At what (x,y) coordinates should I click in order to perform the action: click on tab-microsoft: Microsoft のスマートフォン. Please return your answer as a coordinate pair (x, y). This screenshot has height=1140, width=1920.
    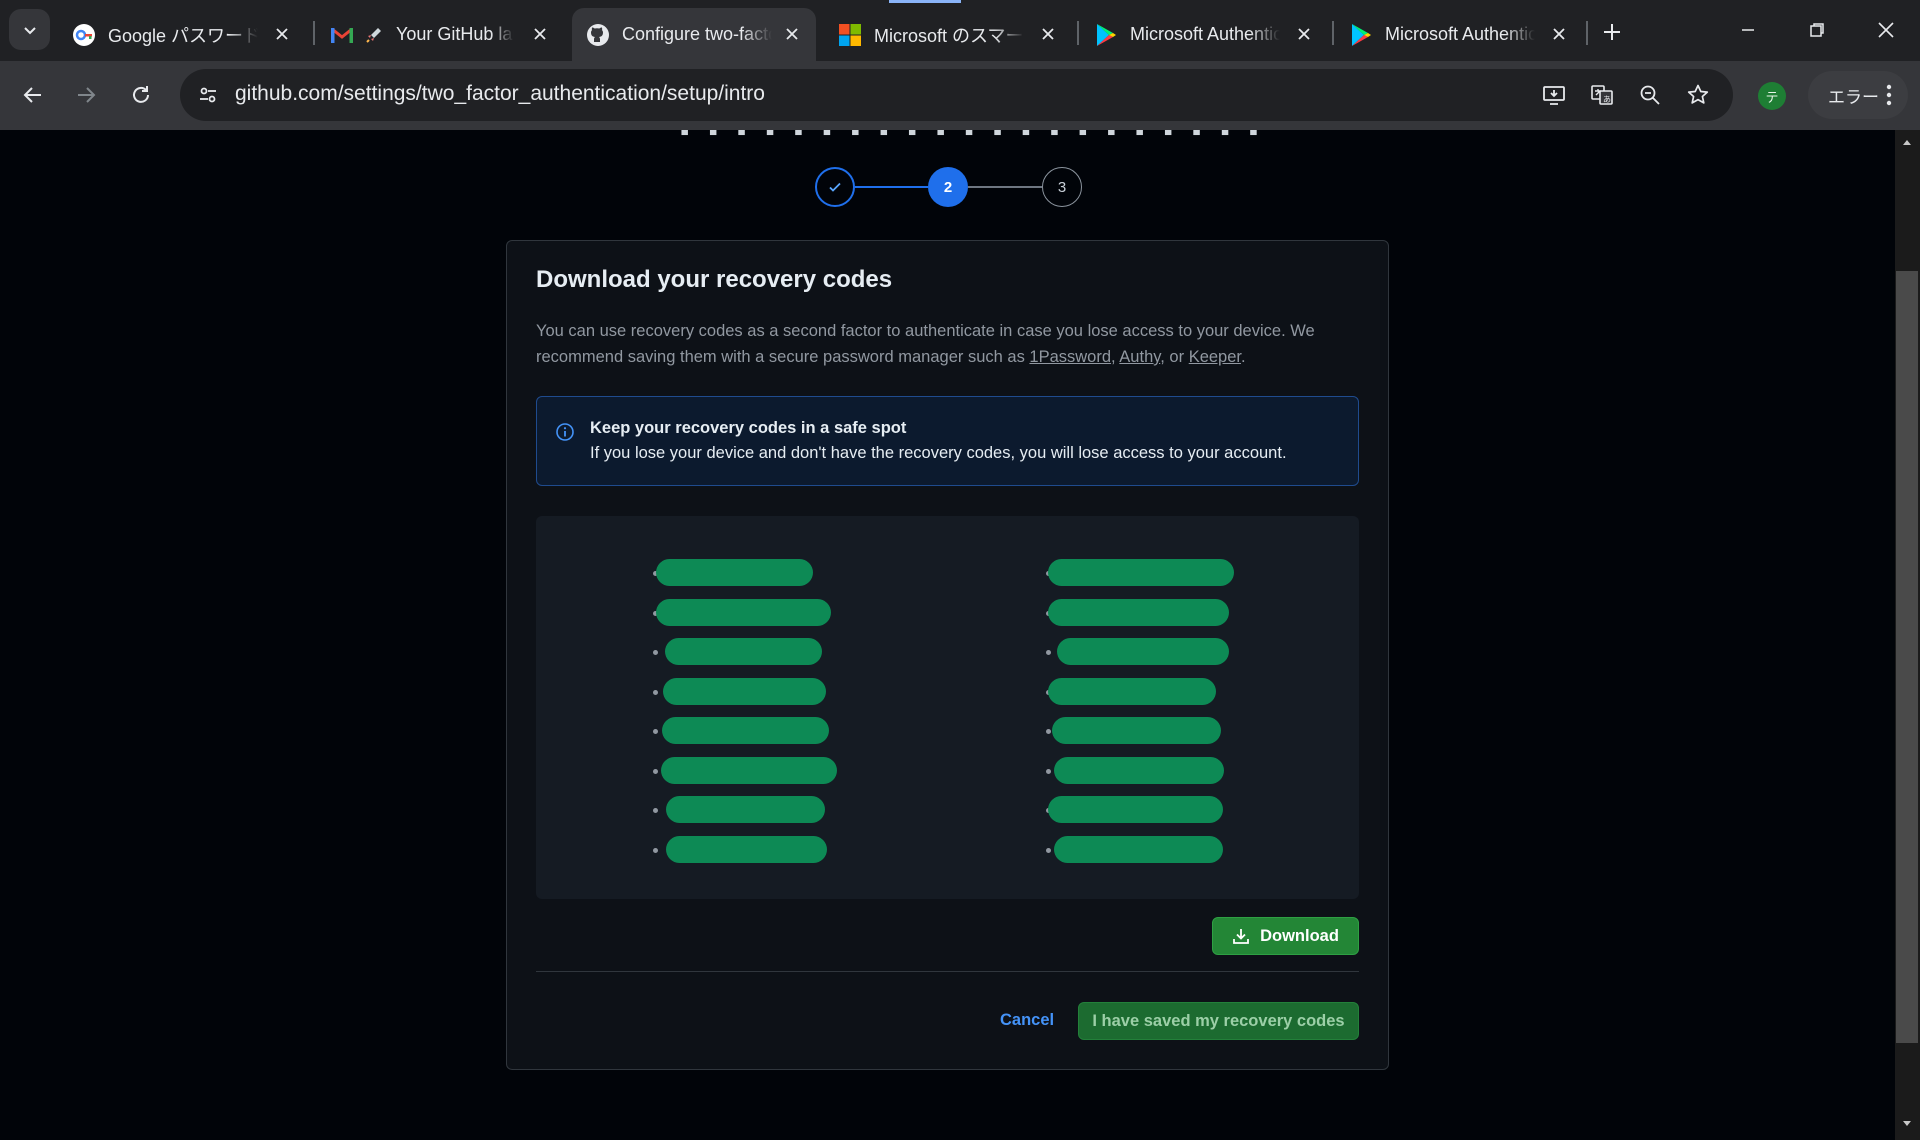
    Looking at the image, I should click on (948, 34).